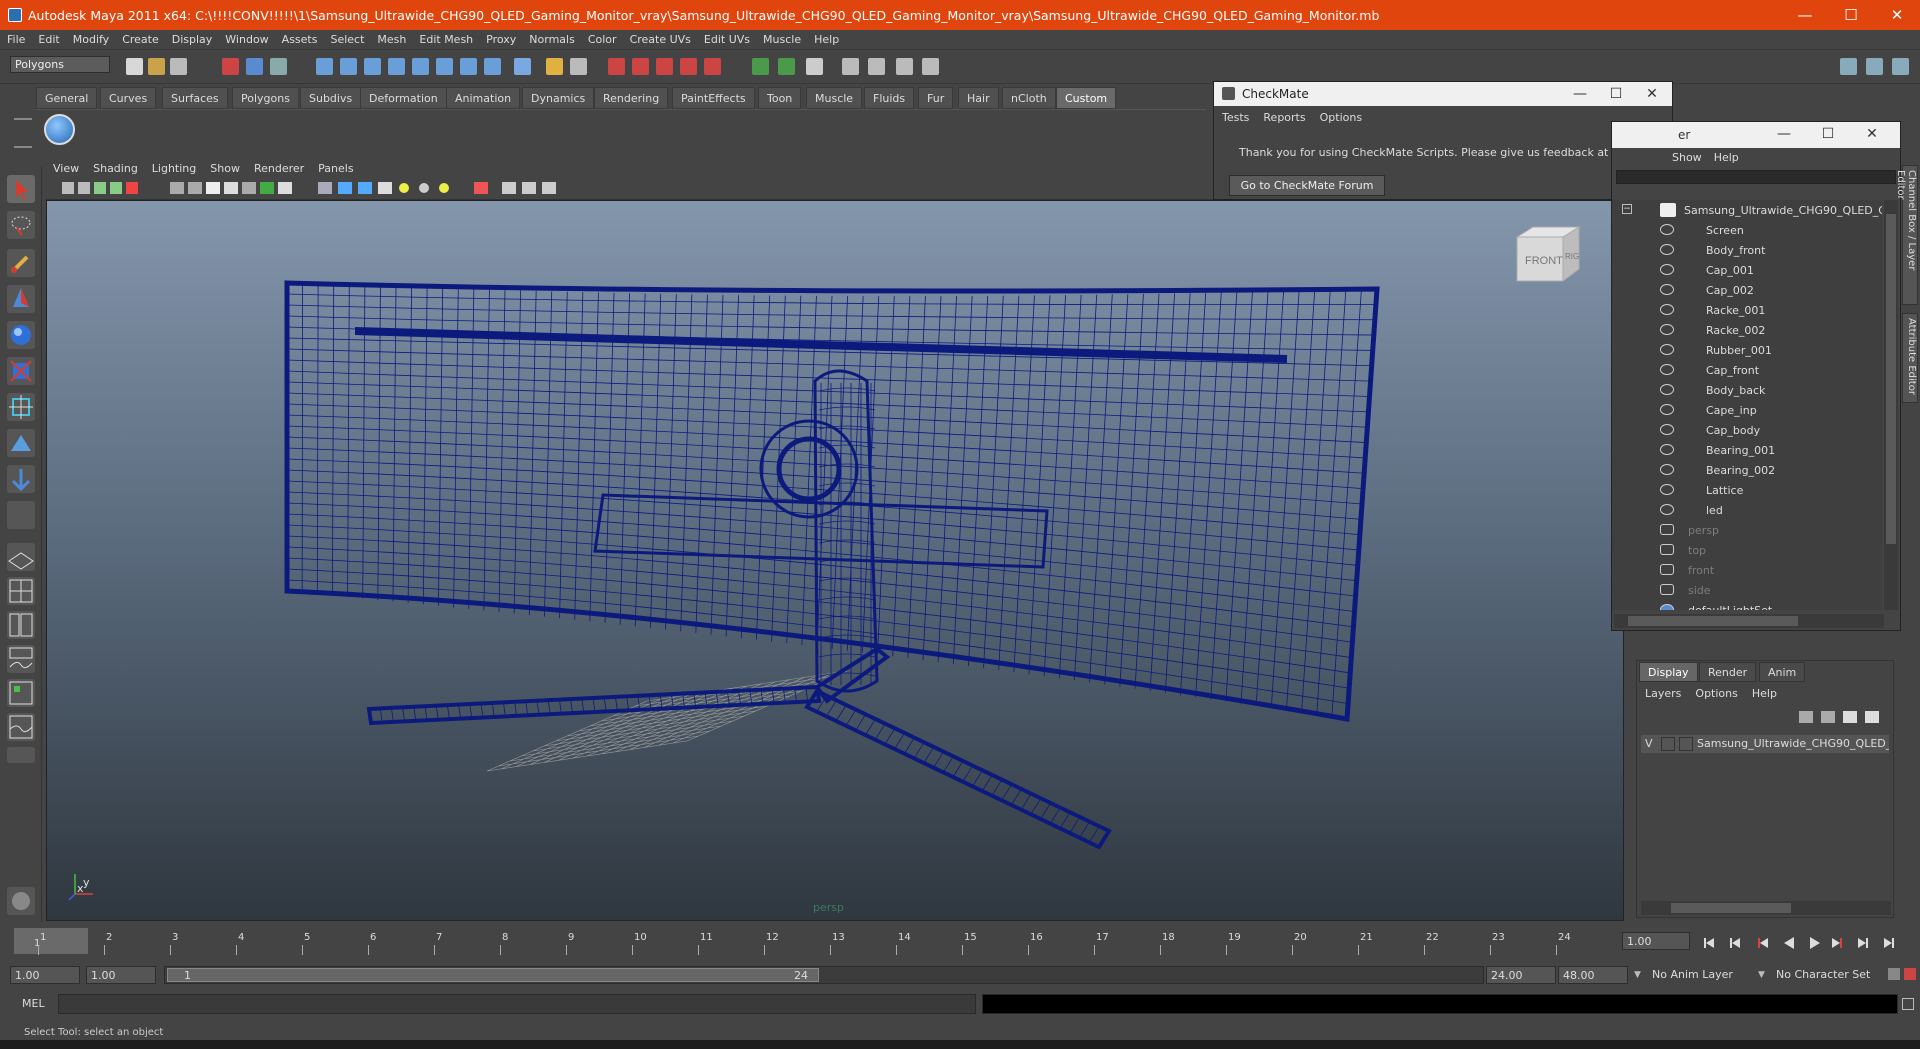 This screenshot has width=1920, height=1049. What do you see at coordinates (522, 66) in the screenshot?
I see `help-icon` at bounding box center [522, 66].